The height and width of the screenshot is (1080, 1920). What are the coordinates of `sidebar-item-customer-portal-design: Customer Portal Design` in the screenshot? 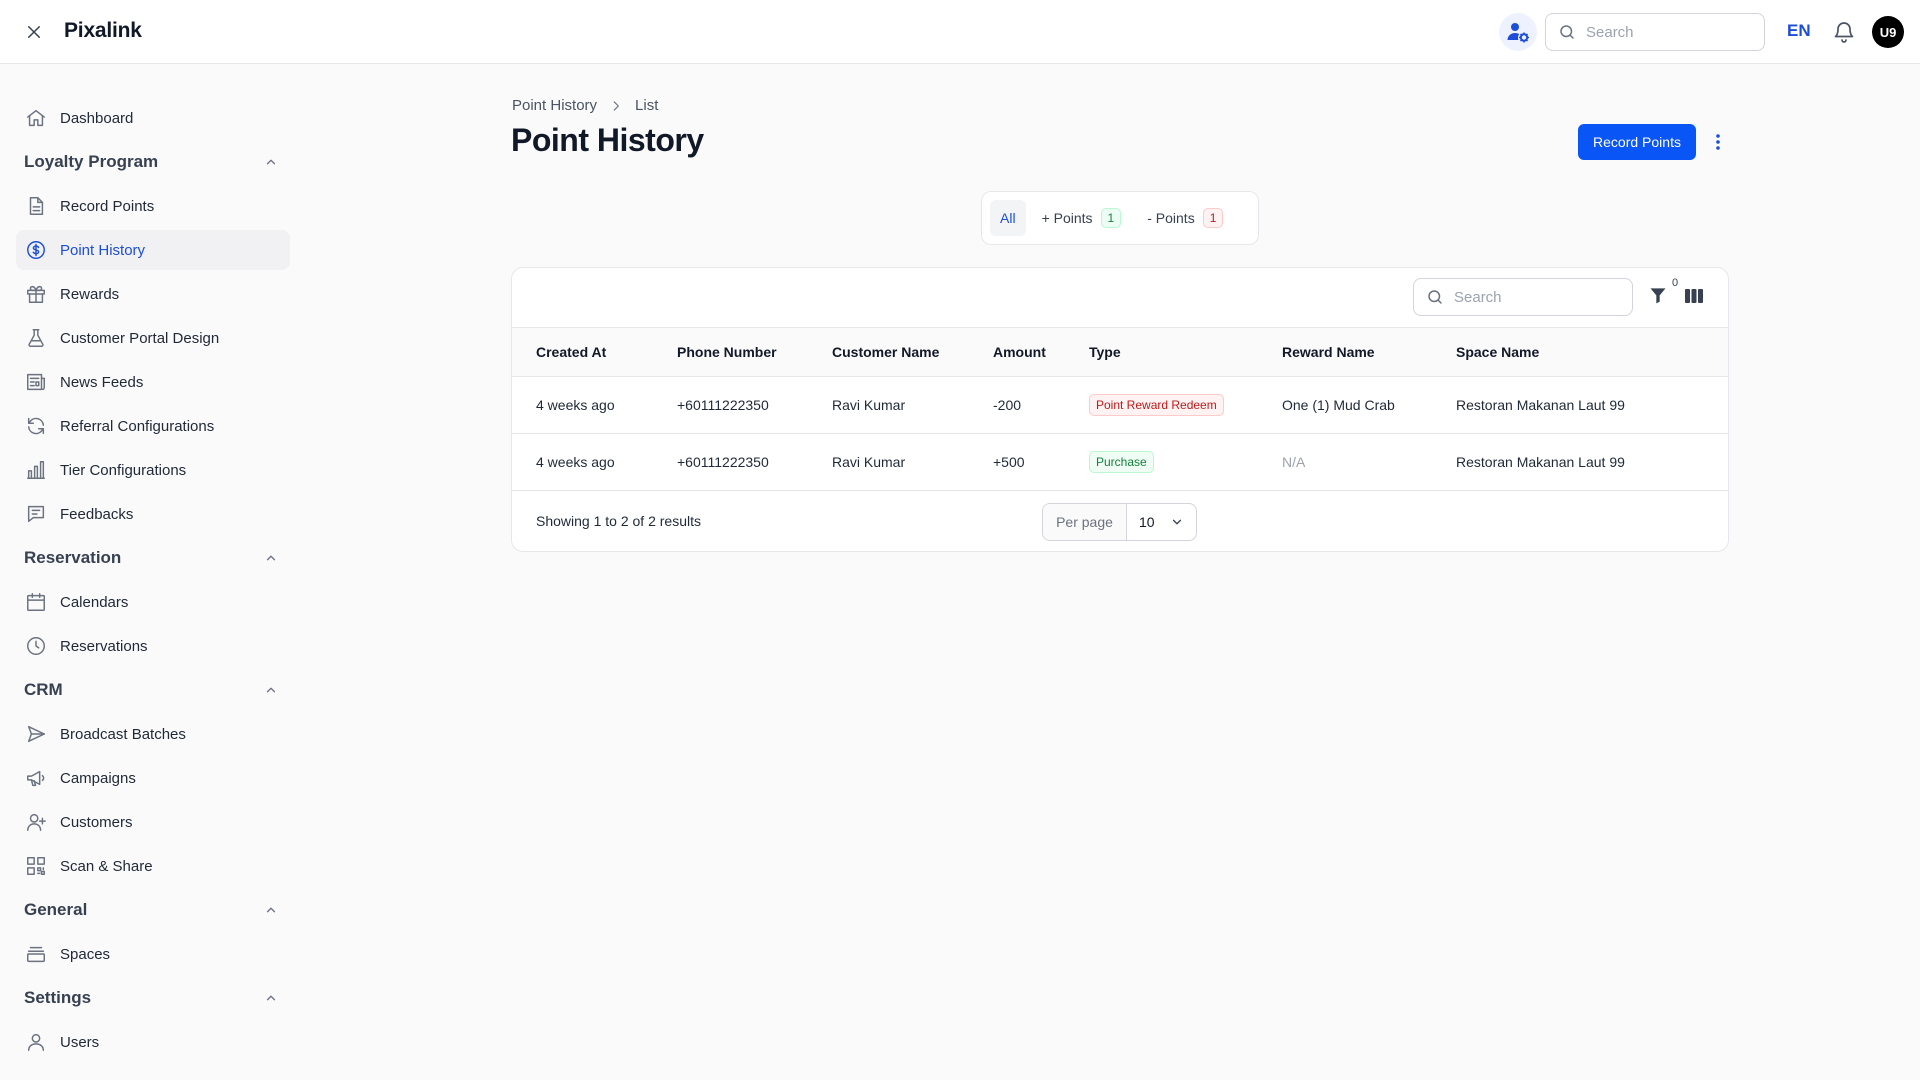 It's located at (153, 338).